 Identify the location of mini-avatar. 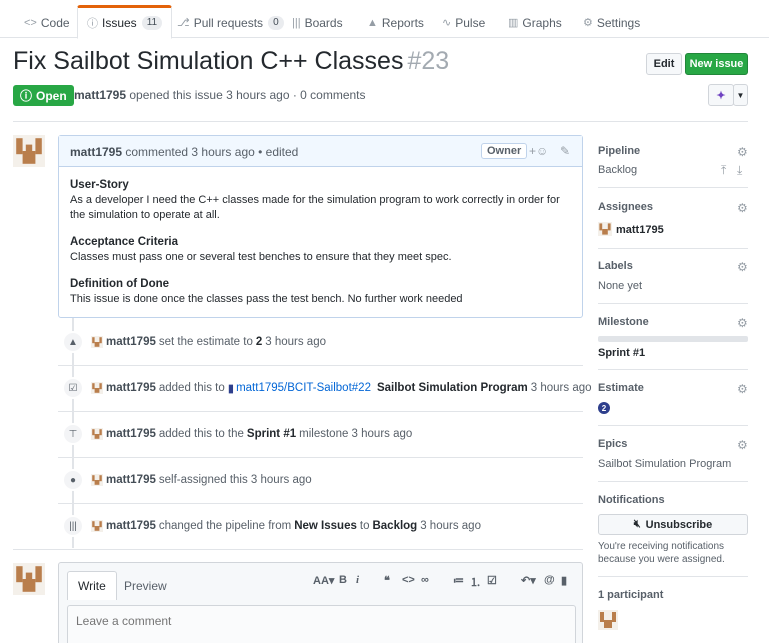
(97, 434).